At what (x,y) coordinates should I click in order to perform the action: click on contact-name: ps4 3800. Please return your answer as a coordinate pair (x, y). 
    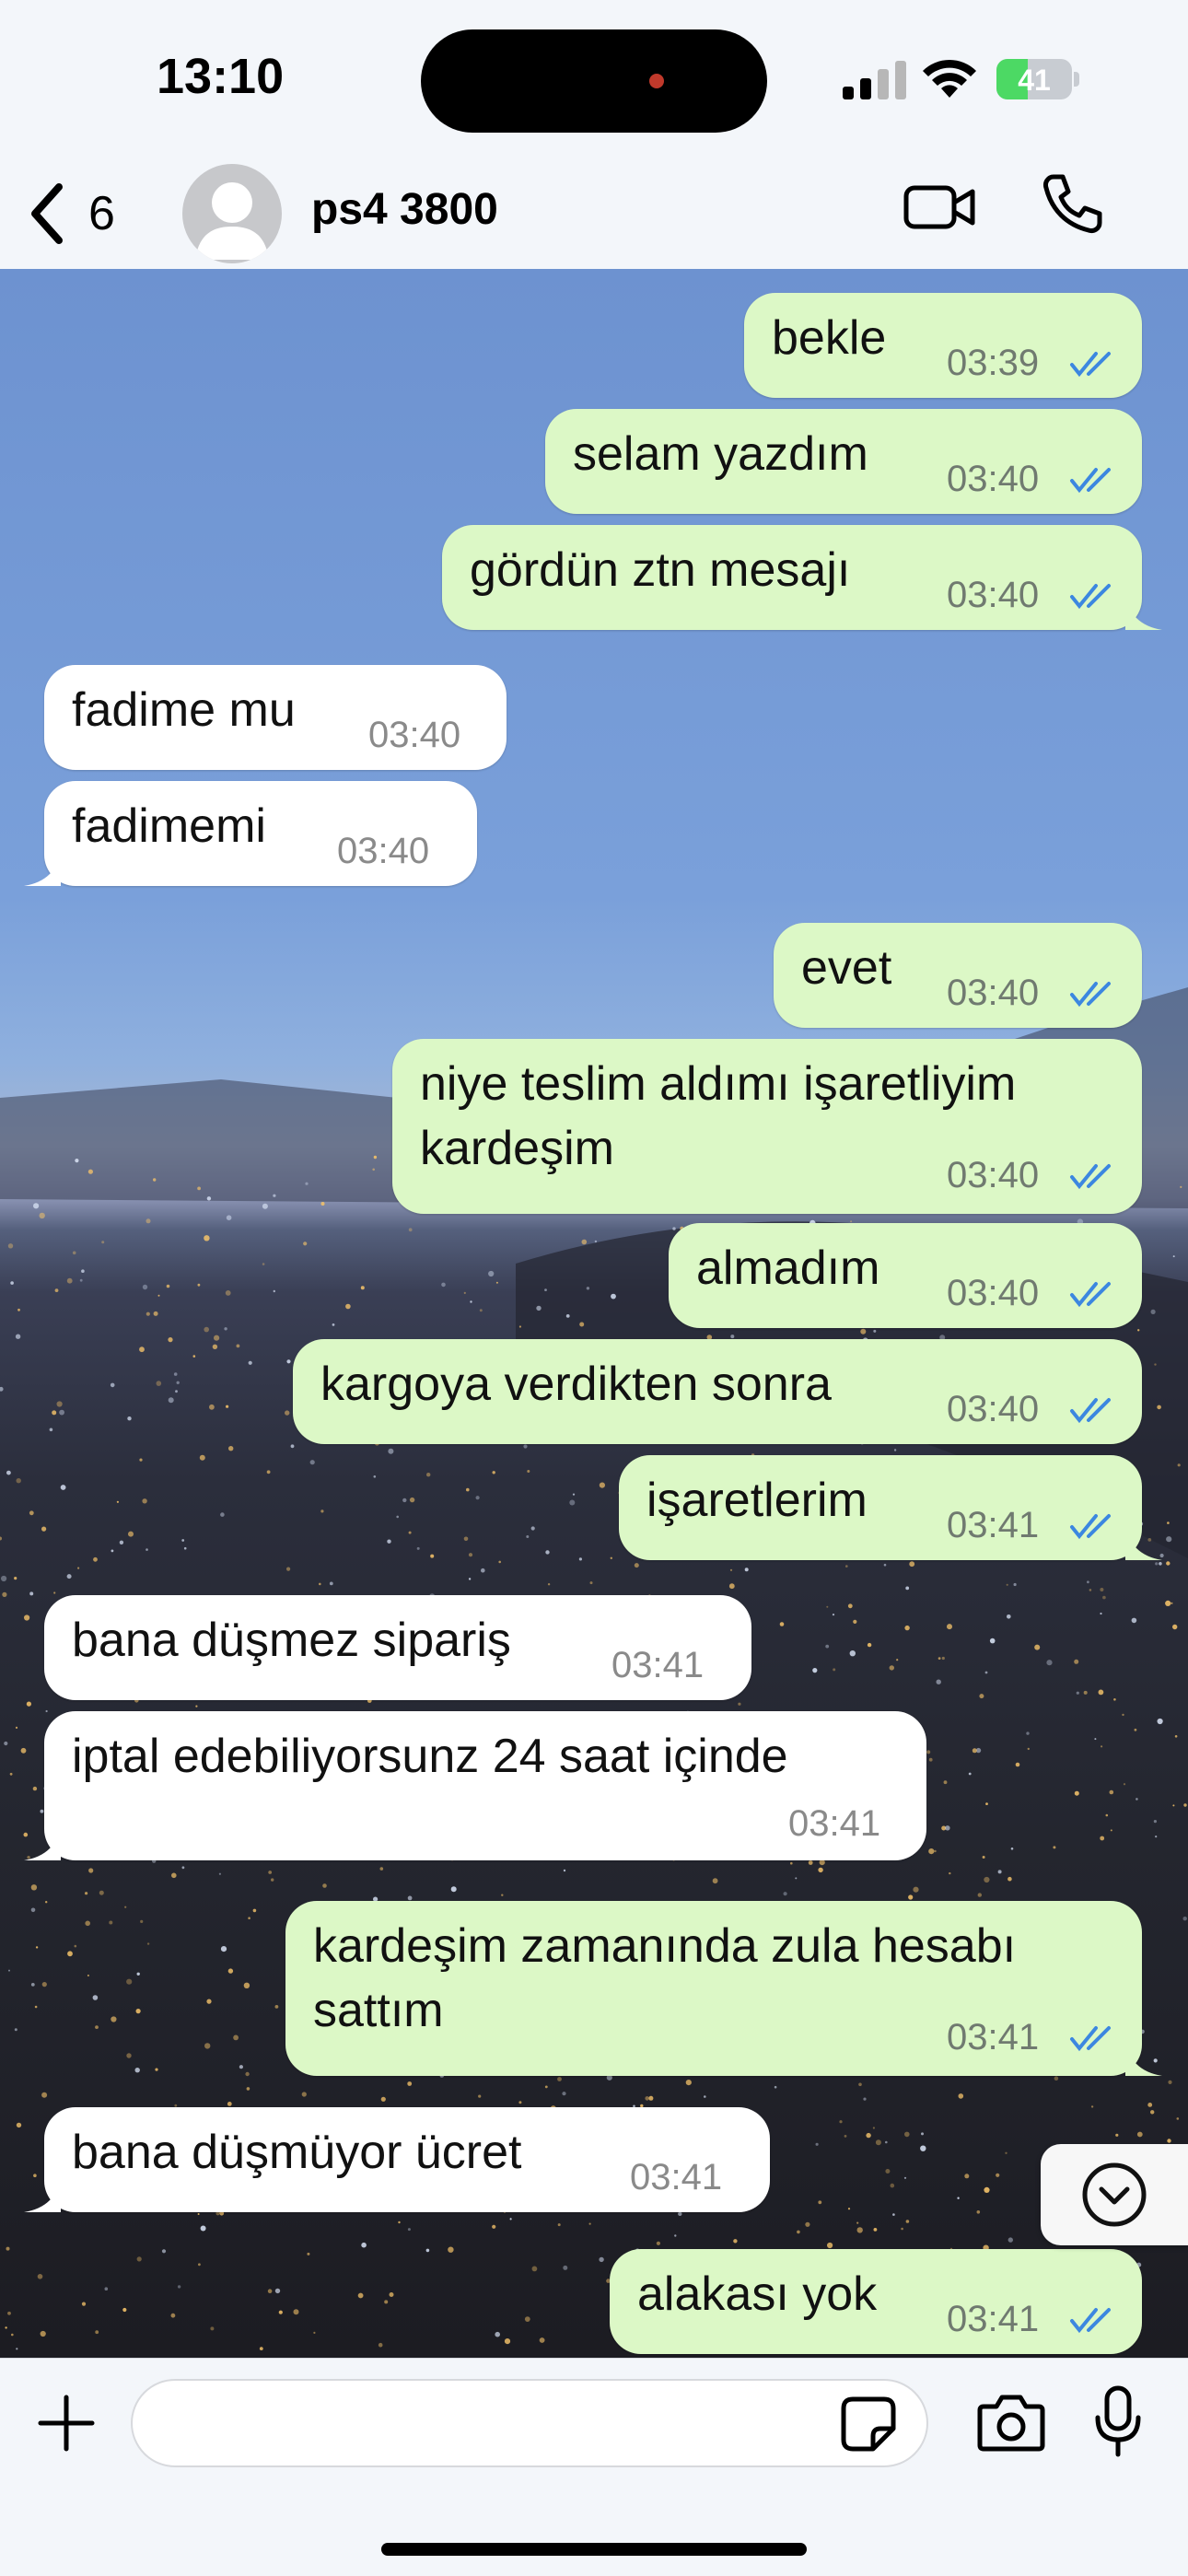
    Looking at the image, I should click on (404, 209).